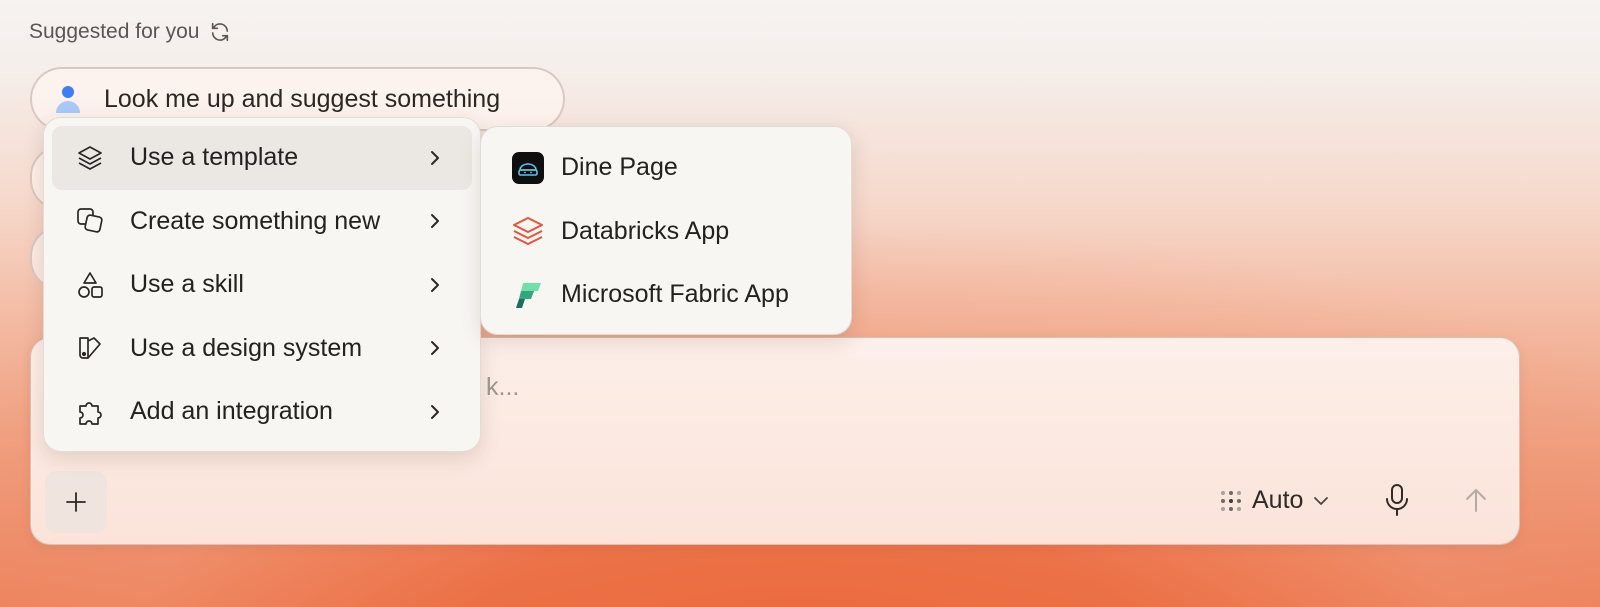 The width and height of the screenshot is (1600, 607). What do you see at coordinates (1278, 500) in the screenshot?
I see `model-selector-label: Auto` at bounding box center [1278, 500].